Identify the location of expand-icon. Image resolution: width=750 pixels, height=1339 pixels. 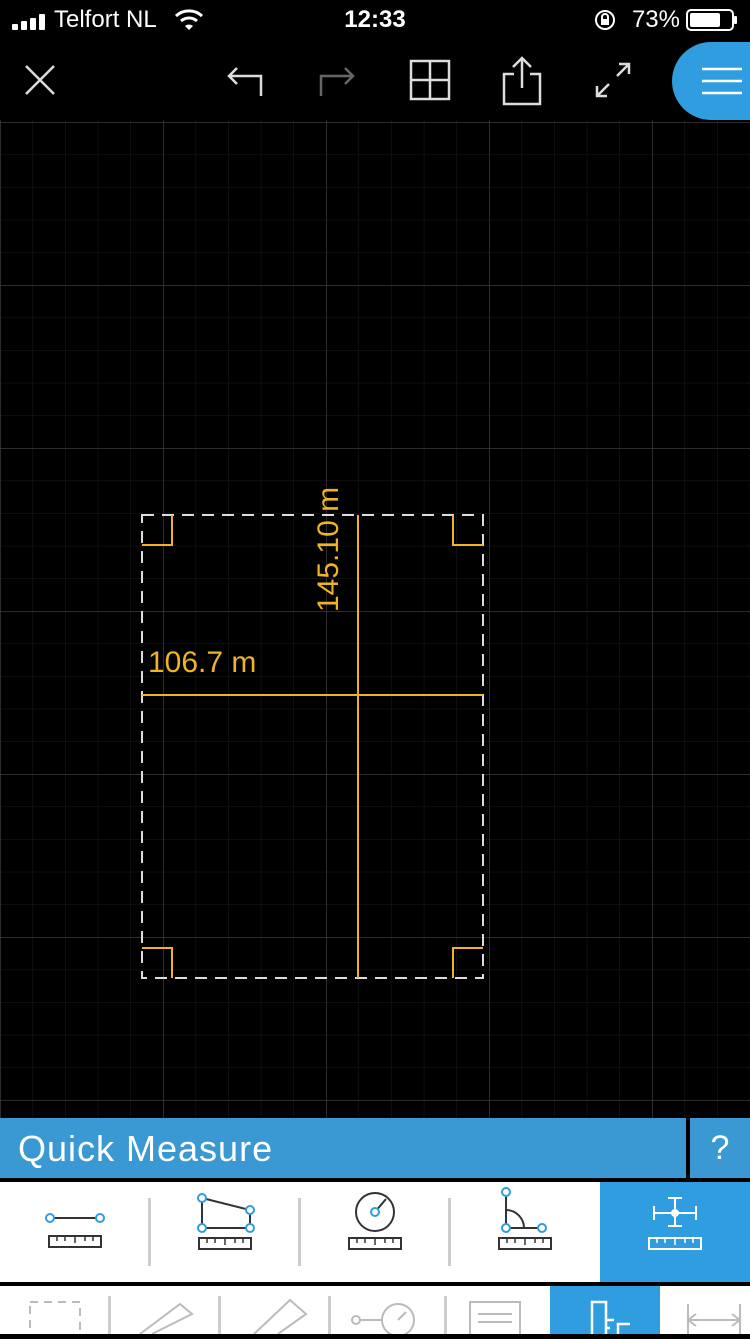
(613, 80).